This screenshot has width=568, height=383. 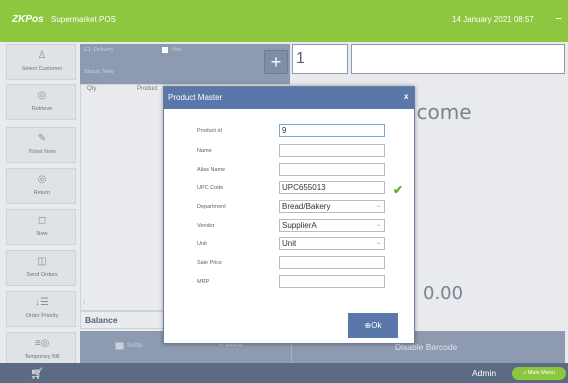 I want to click on send-orders-button: ◫ Send Orders, so click(x=41, y=268).